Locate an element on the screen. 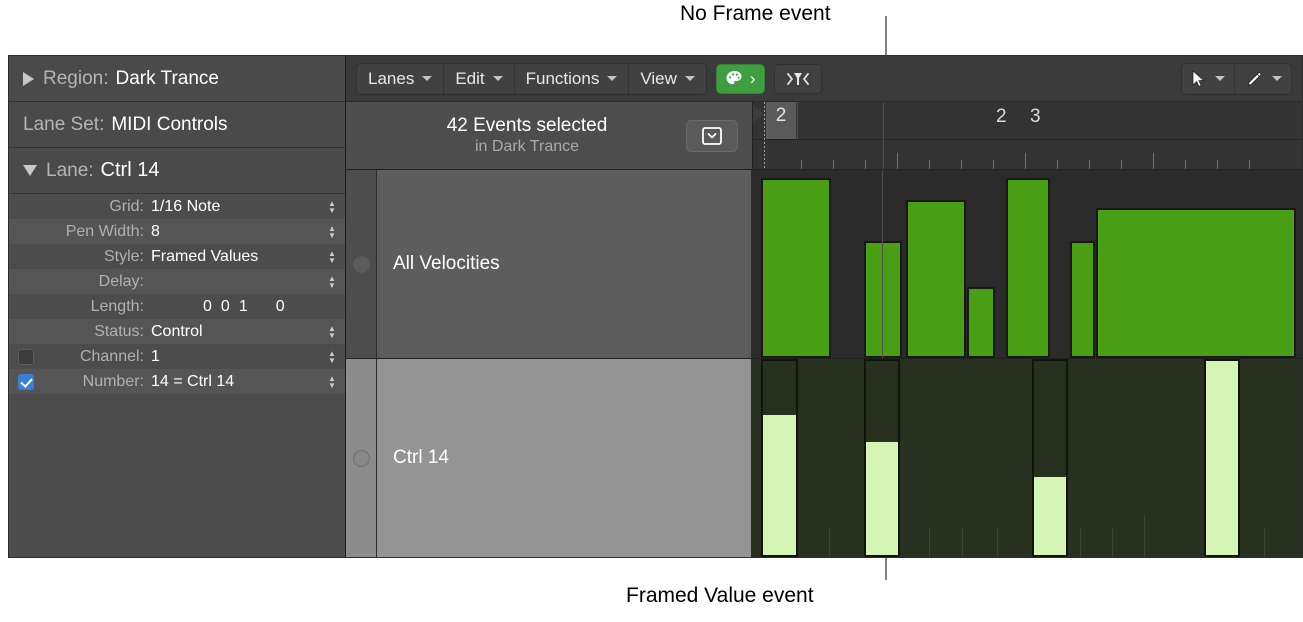 The width and height of the screenshot is (1303, 622). lane-gutter-all-velocities is located at coordinates (361, 264).